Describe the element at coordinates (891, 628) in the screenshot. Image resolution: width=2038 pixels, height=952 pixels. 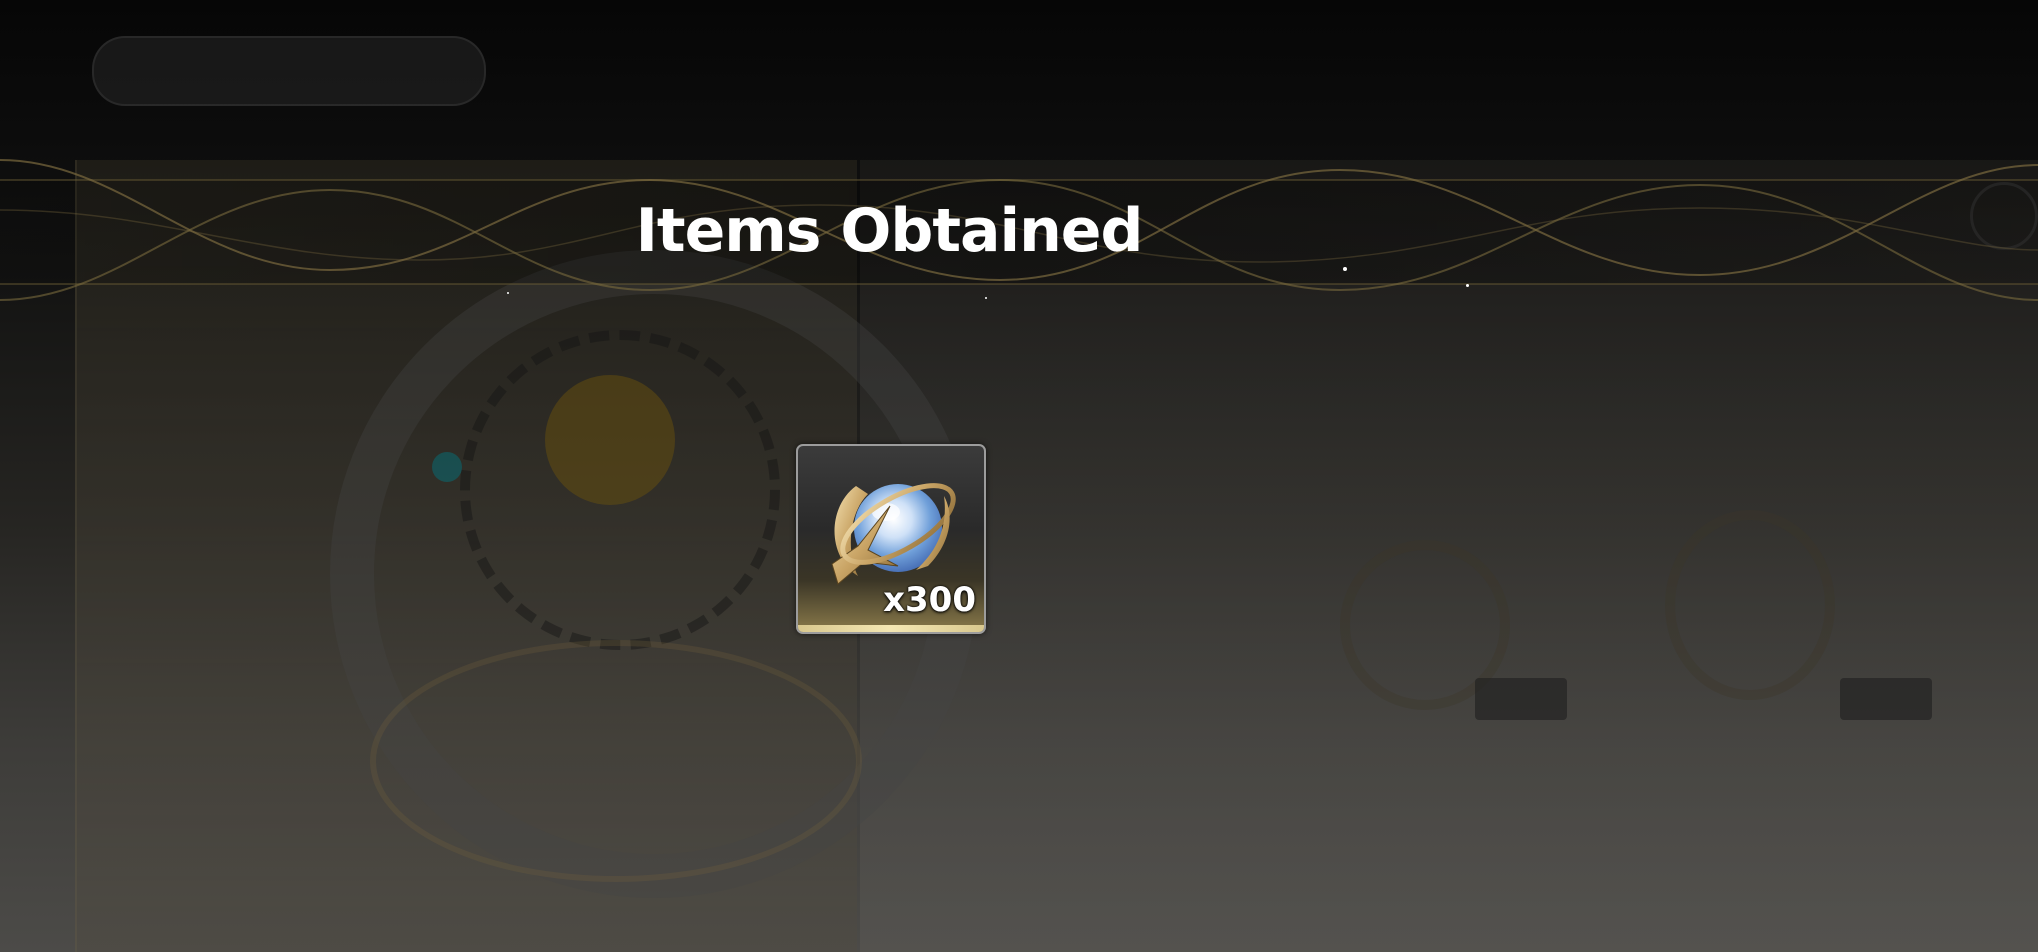
I see `item-rarity-bar` at that location.